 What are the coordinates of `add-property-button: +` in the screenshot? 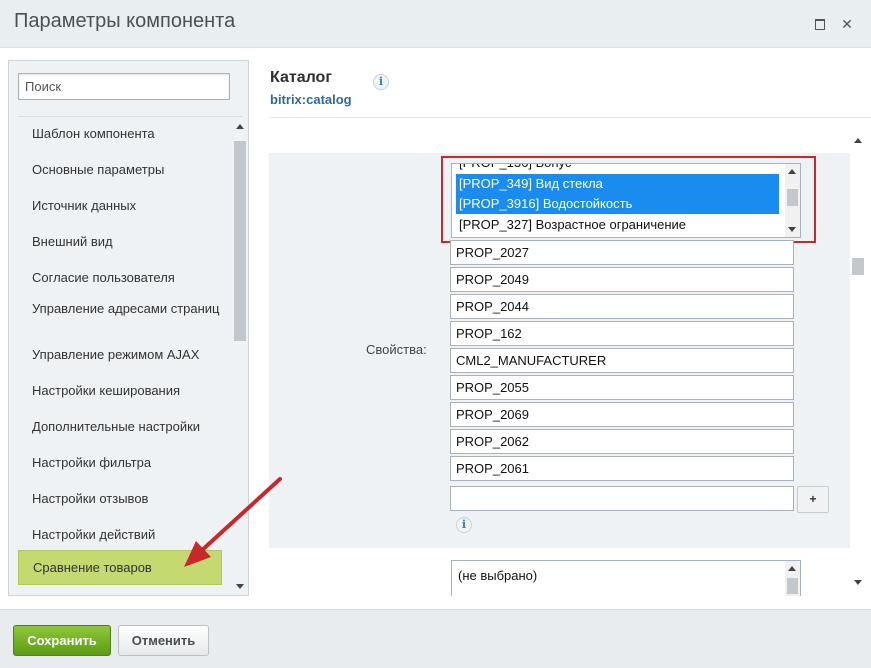 It's located at (813, 499).